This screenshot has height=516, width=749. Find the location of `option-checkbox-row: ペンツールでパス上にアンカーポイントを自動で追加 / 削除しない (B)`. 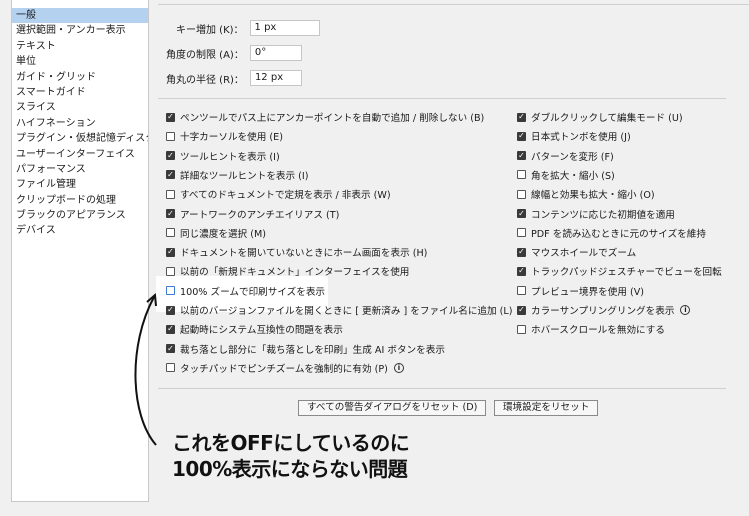

option-checkbox-row: ペンツールでパス上にアンカーポイントを自動で追加 / 削除しない (B) is located at coordinates (325, 117).